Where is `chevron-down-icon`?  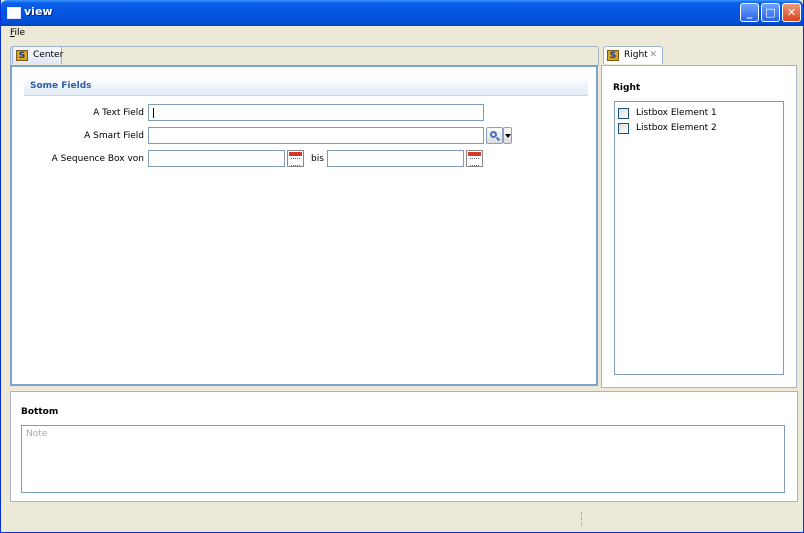 chevron-down-icon is located at coordinates (508, 136).